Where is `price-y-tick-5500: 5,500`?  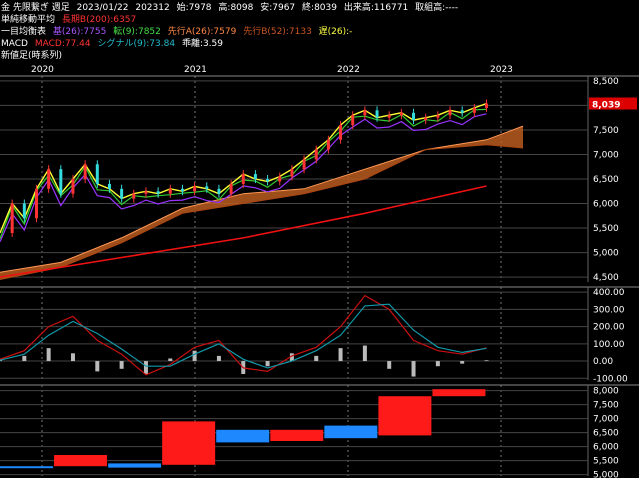 price-y-tick-5500: 5,500 is located at coordinates (606, 229).